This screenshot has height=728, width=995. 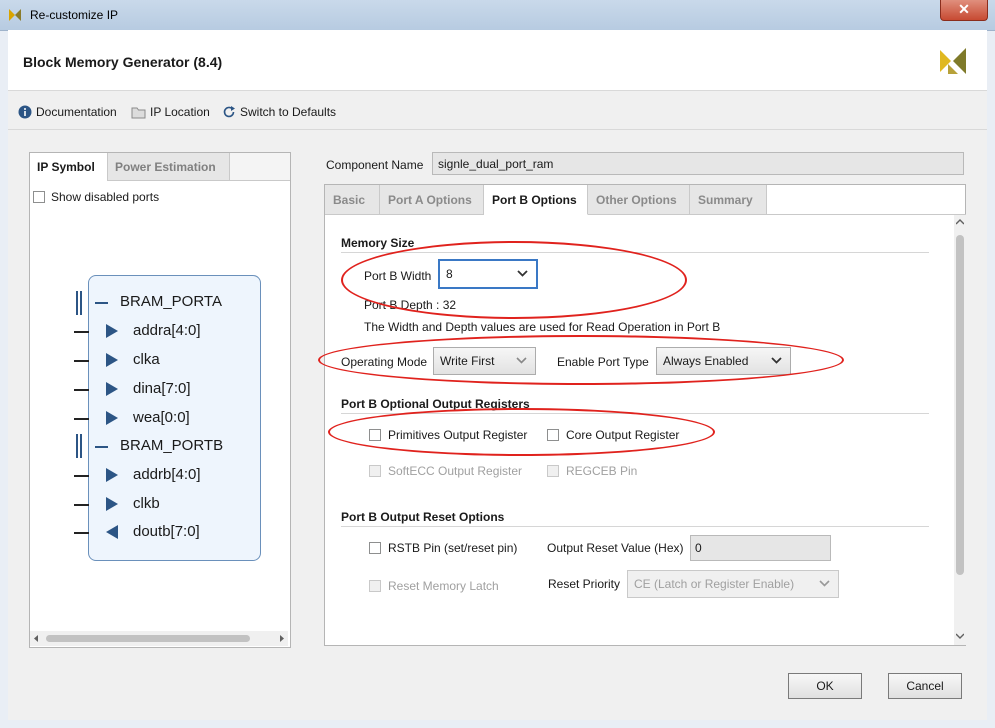 I want to click on tab-basic: Basic, so click(x=352, y=200).